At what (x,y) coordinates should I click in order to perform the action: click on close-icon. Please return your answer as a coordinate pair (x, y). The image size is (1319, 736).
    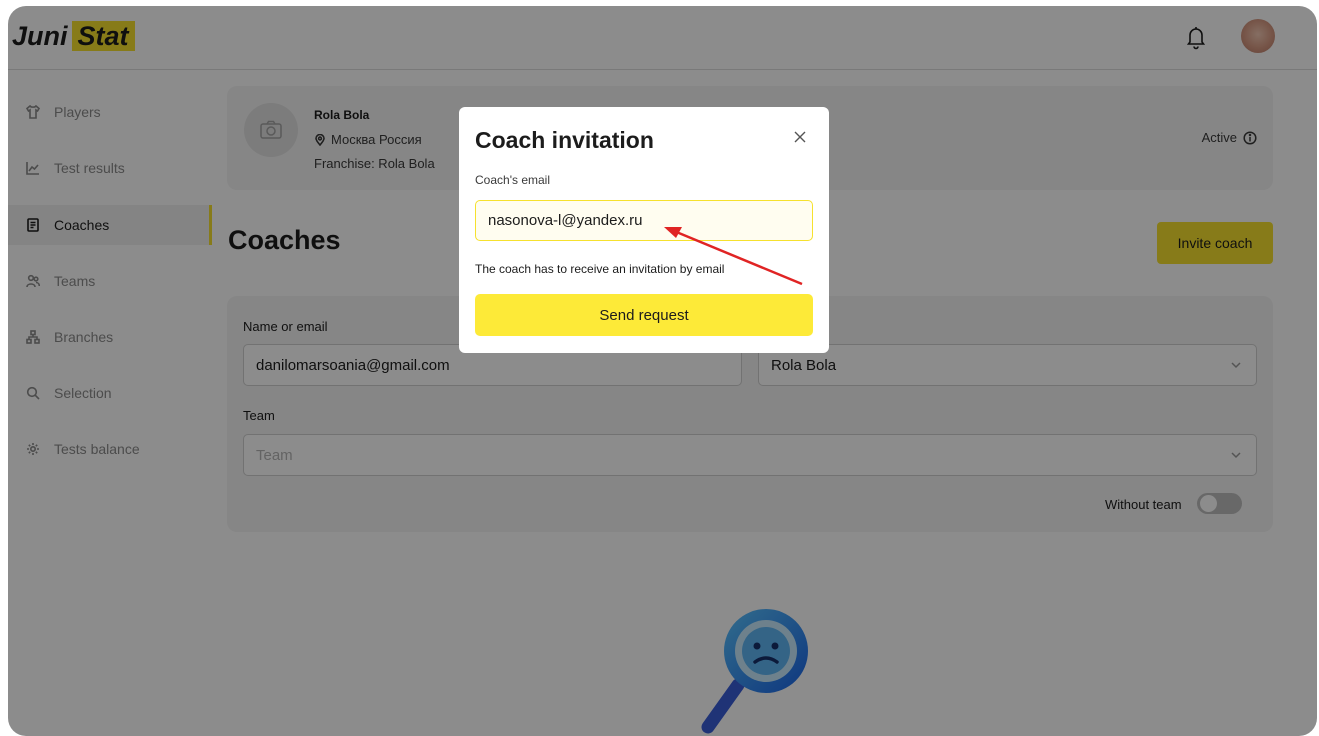
    Looking at the image, I should click on (800, 136).